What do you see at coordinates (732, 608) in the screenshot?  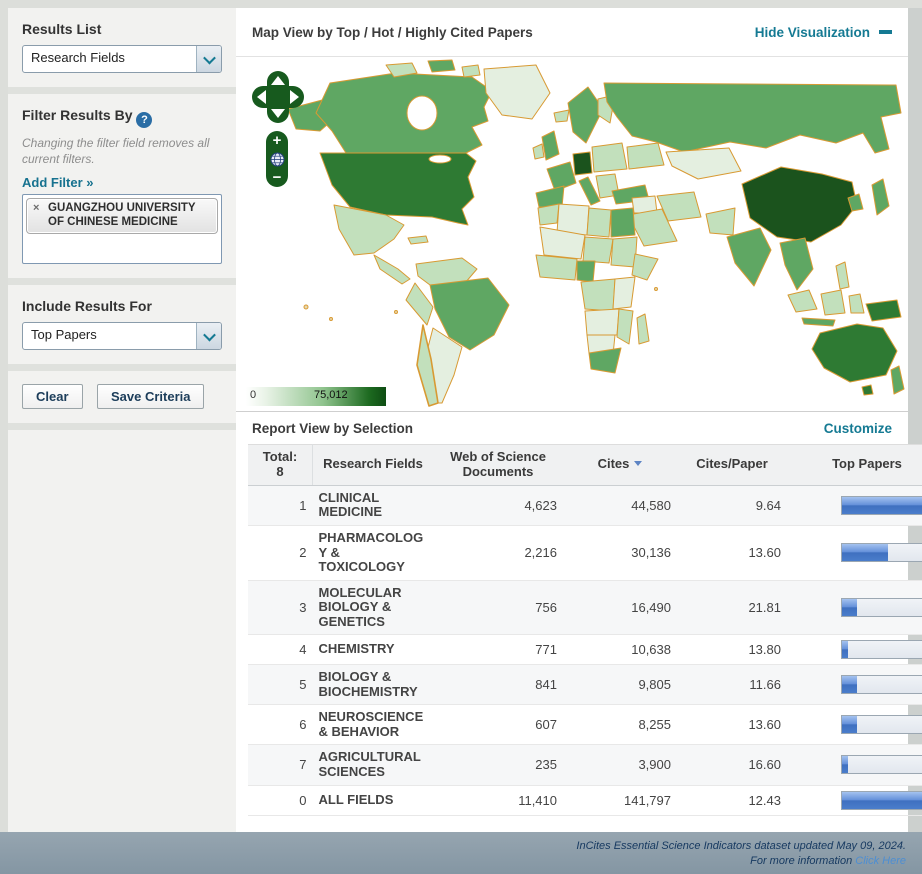 I see `row-cites-per-paper: 21.81` at bounding box center [732, 608].